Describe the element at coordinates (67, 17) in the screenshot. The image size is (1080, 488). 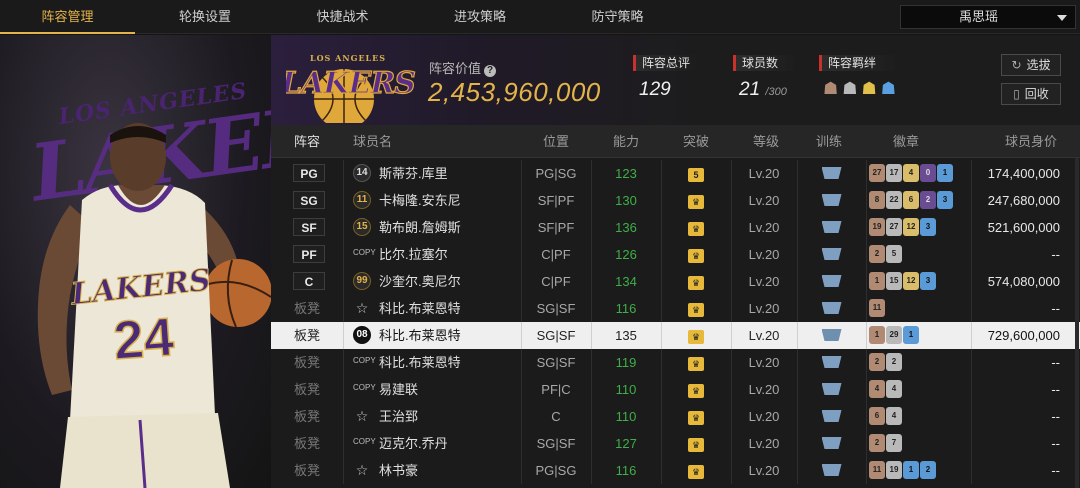
I see `tab-lineup-management: 阵容管理` at that location.